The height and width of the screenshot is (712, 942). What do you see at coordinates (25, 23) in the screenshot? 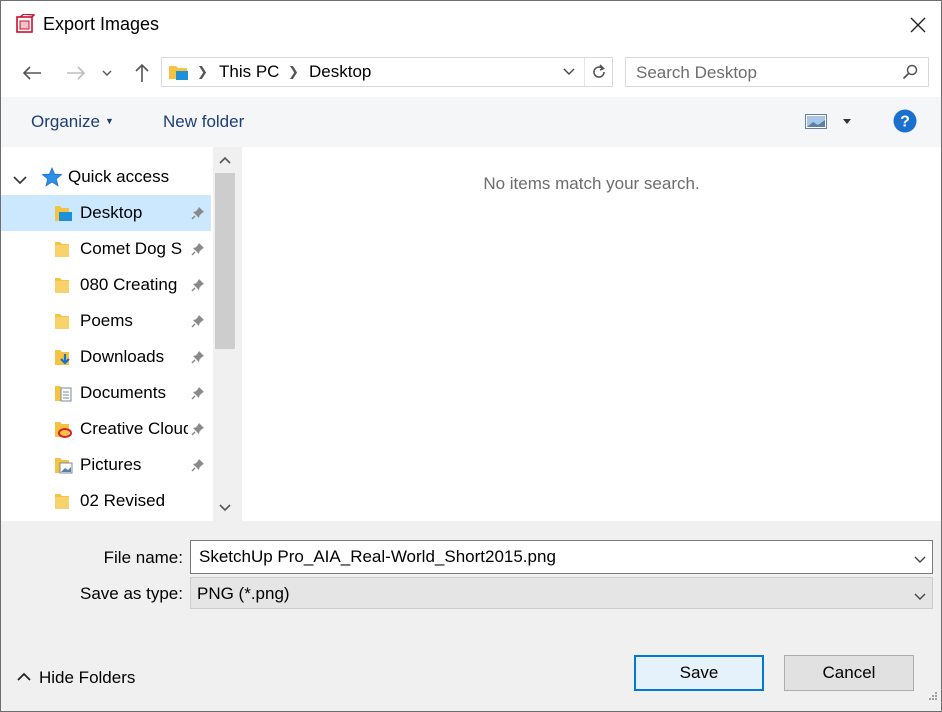
I see `sketchup-app-icon` at bounding box center [25, 23].